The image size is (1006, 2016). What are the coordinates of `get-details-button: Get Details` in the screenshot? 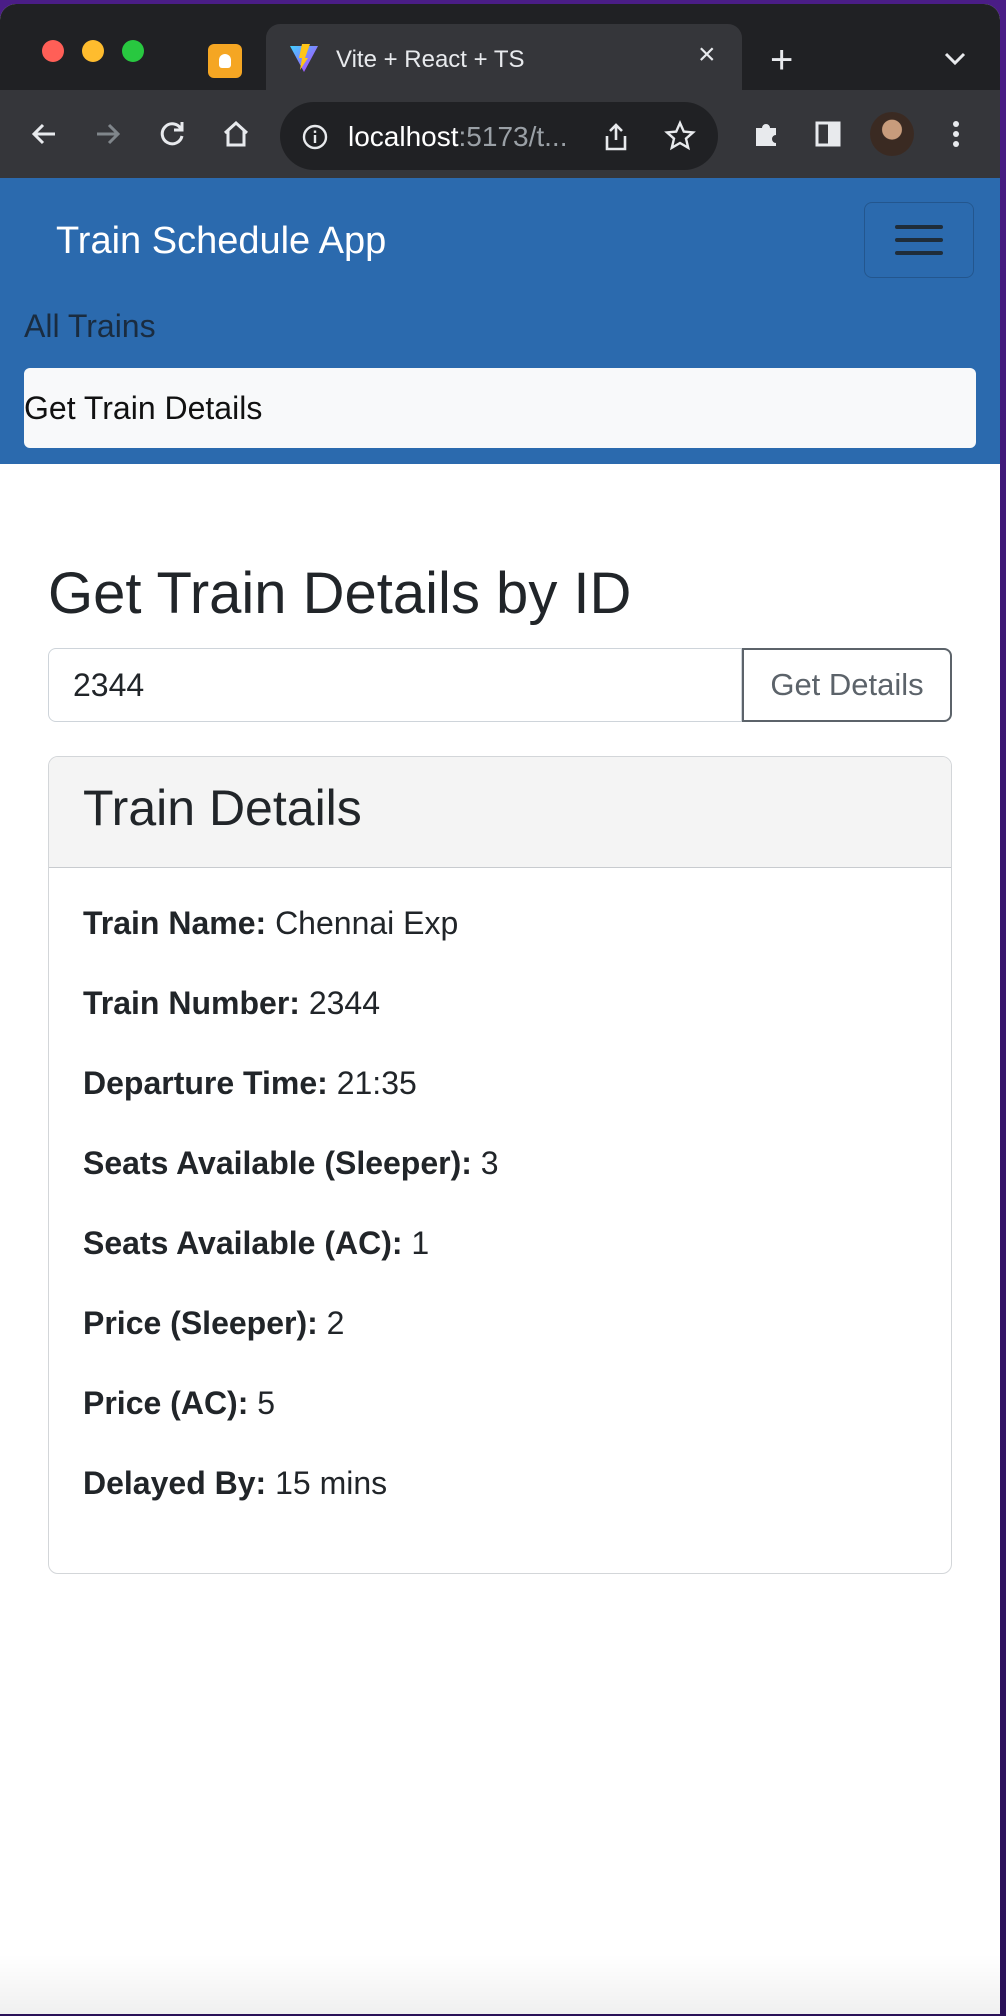 It's located at (847, 685).